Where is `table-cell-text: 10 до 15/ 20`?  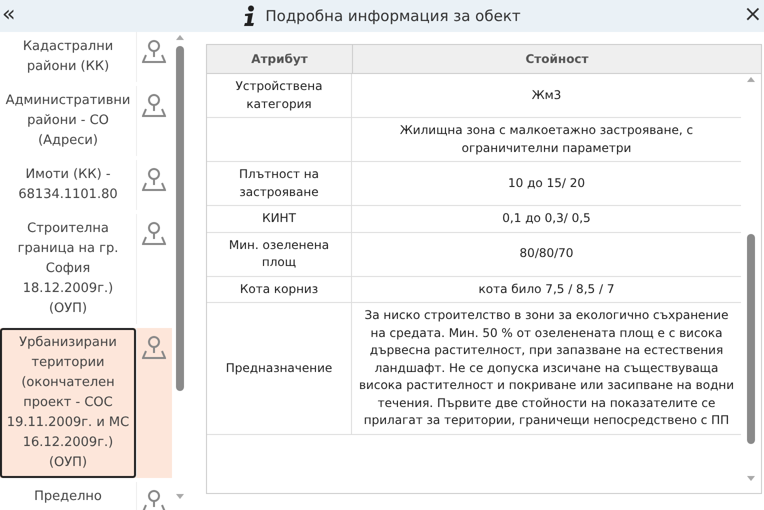 table-cell-text: 10 до 15/ 20 is located at coordinates (546, 183).